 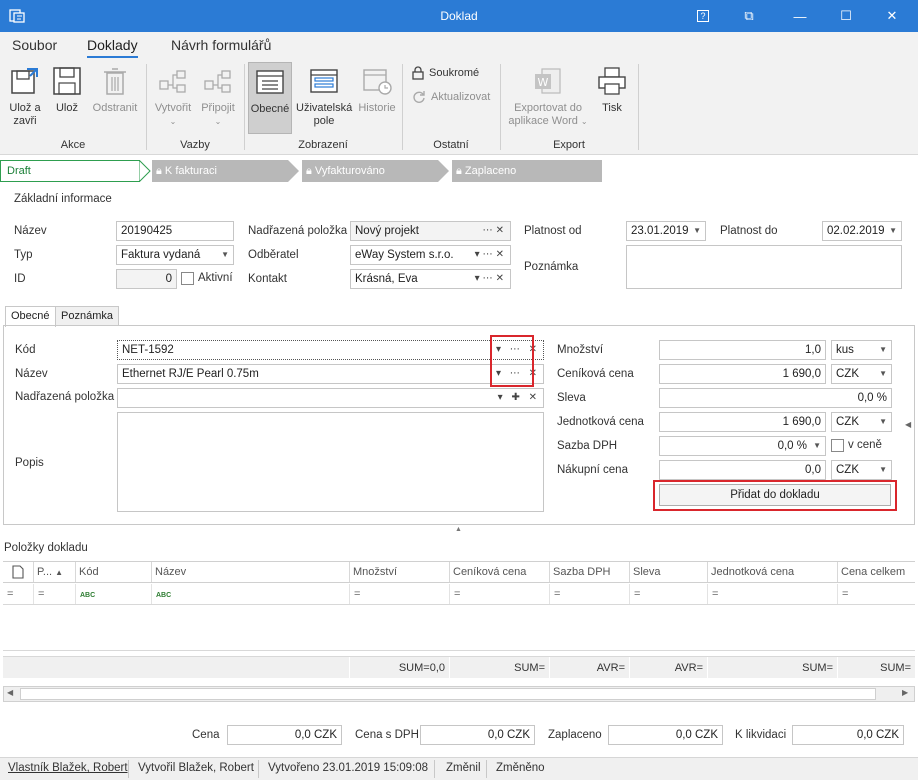 What do you see at coordinates (168, 279) in the screenshot?
I see `id-value: 0` at bounding box center [168, 279].